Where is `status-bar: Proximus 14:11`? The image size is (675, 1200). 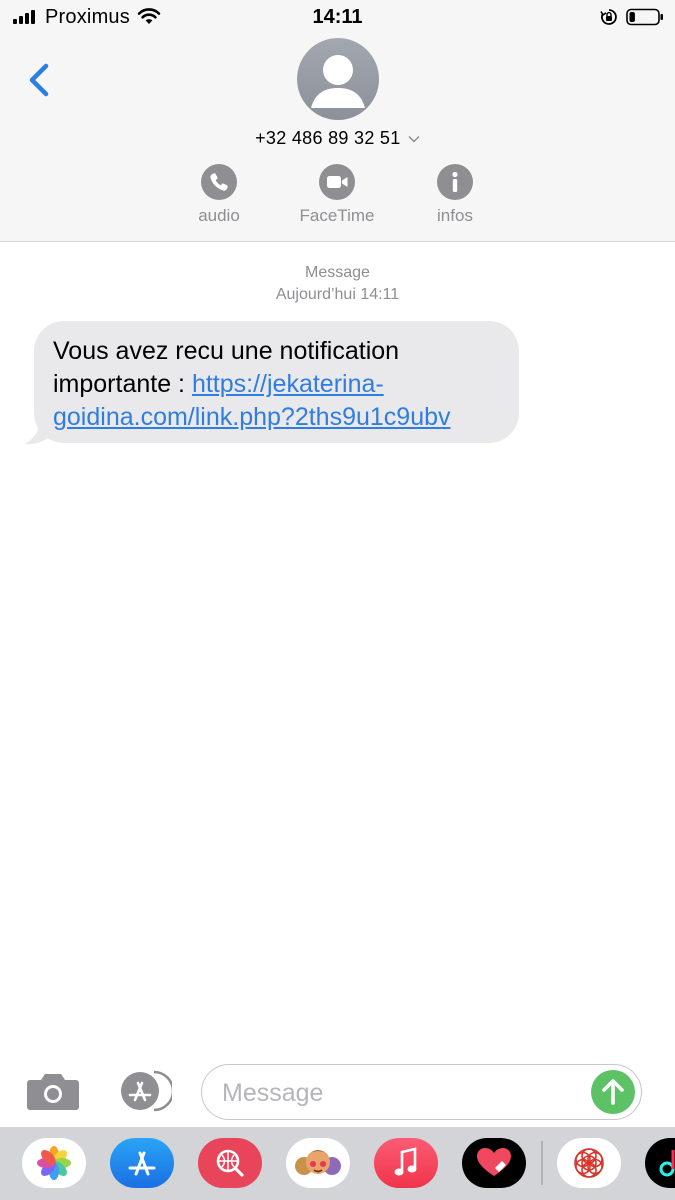
status-bar: Proximus 14:11 is located at coordinates (337, 17).